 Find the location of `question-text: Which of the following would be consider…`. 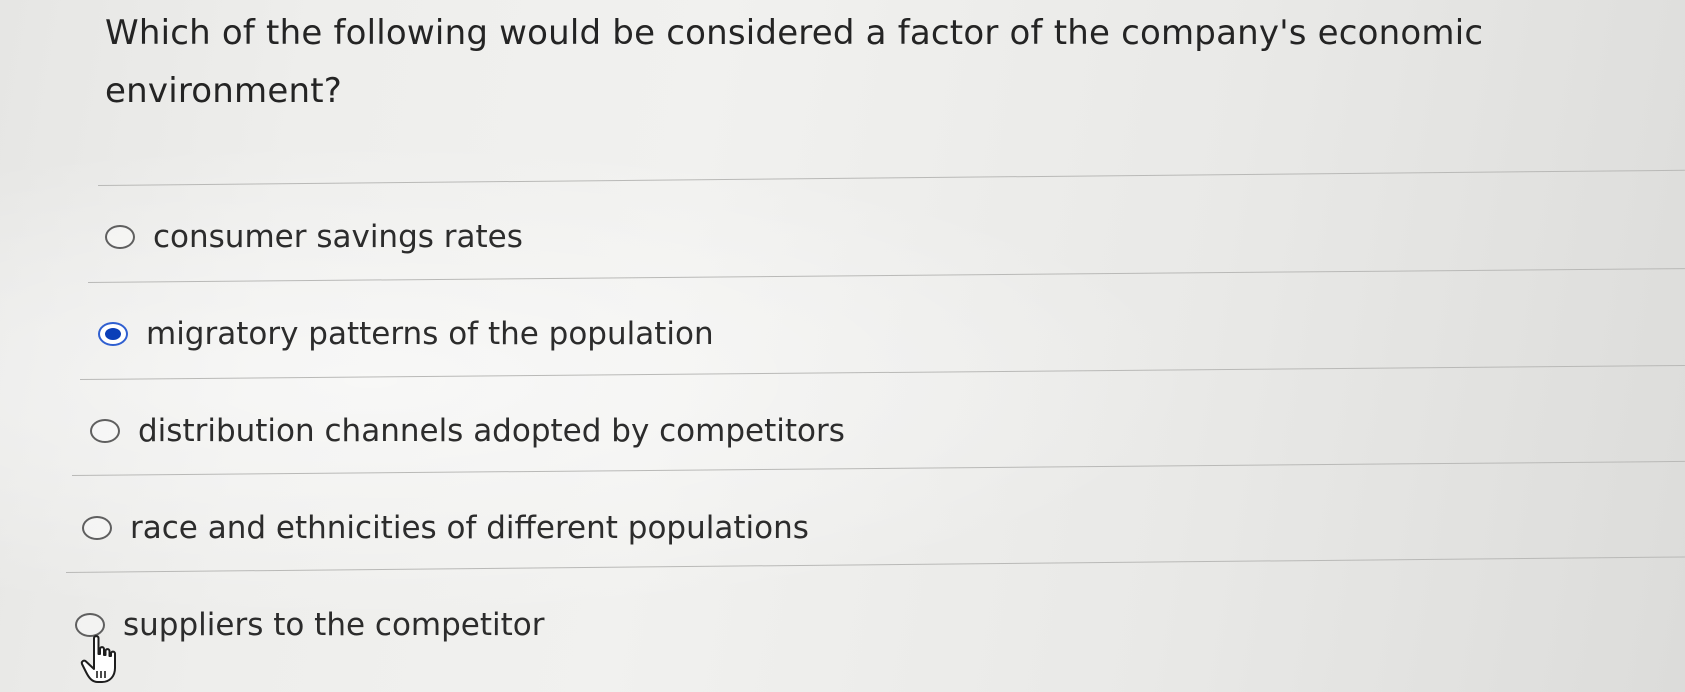

question-text: Which of the following would be consider… is located at coordinates (794, 62).